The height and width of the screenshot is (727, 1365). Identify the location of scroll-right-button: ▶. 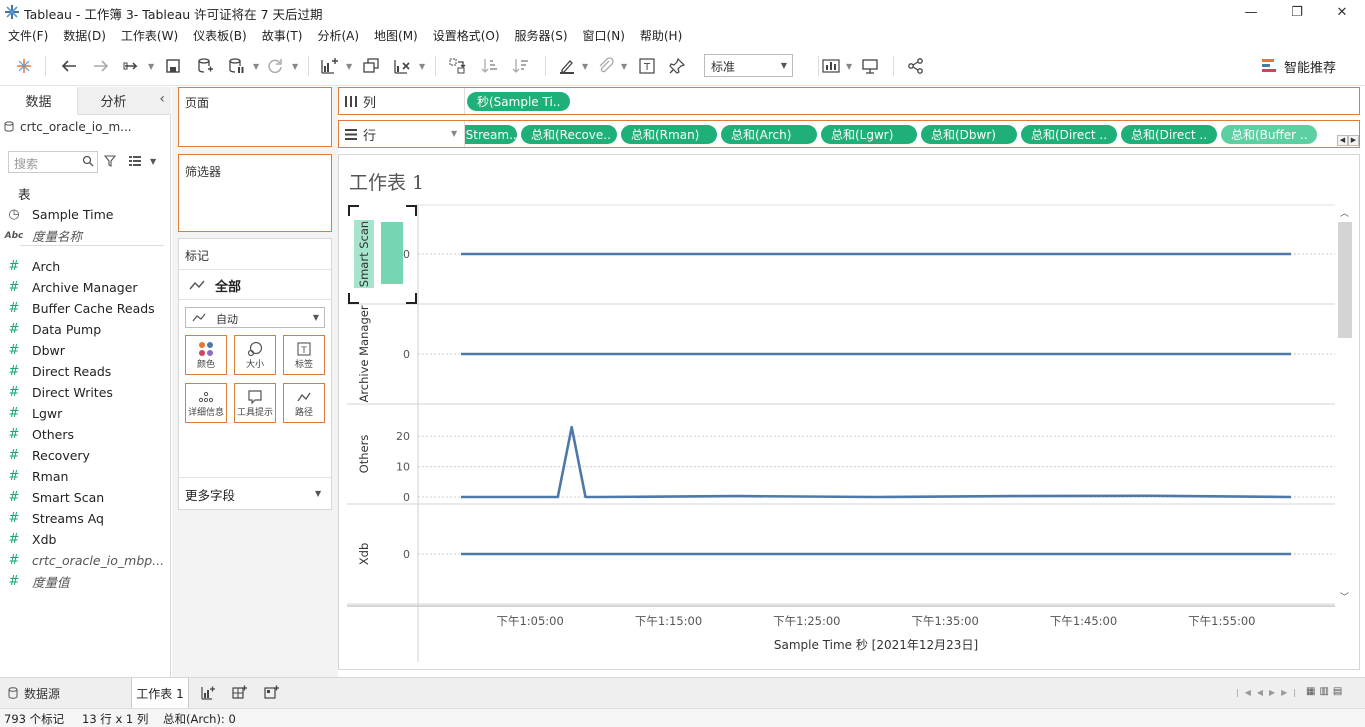
(1353, 140).